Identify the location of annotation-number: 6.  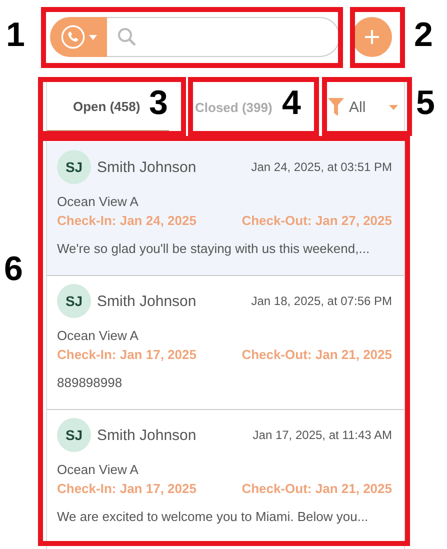
(13, 269).